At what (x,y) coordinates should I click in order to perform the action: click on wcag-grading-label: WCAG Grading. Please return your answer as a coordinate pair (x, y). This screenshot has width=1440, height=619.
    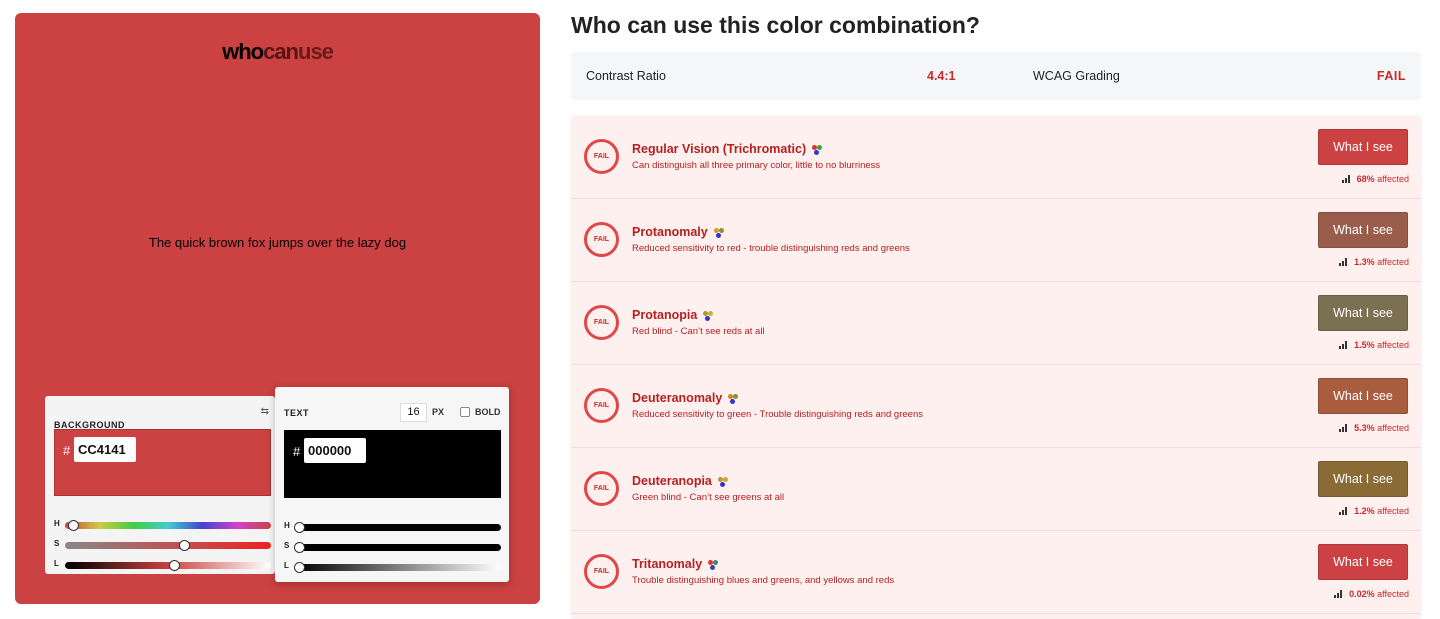
    Looking at the image, I should click on (1076, 76).